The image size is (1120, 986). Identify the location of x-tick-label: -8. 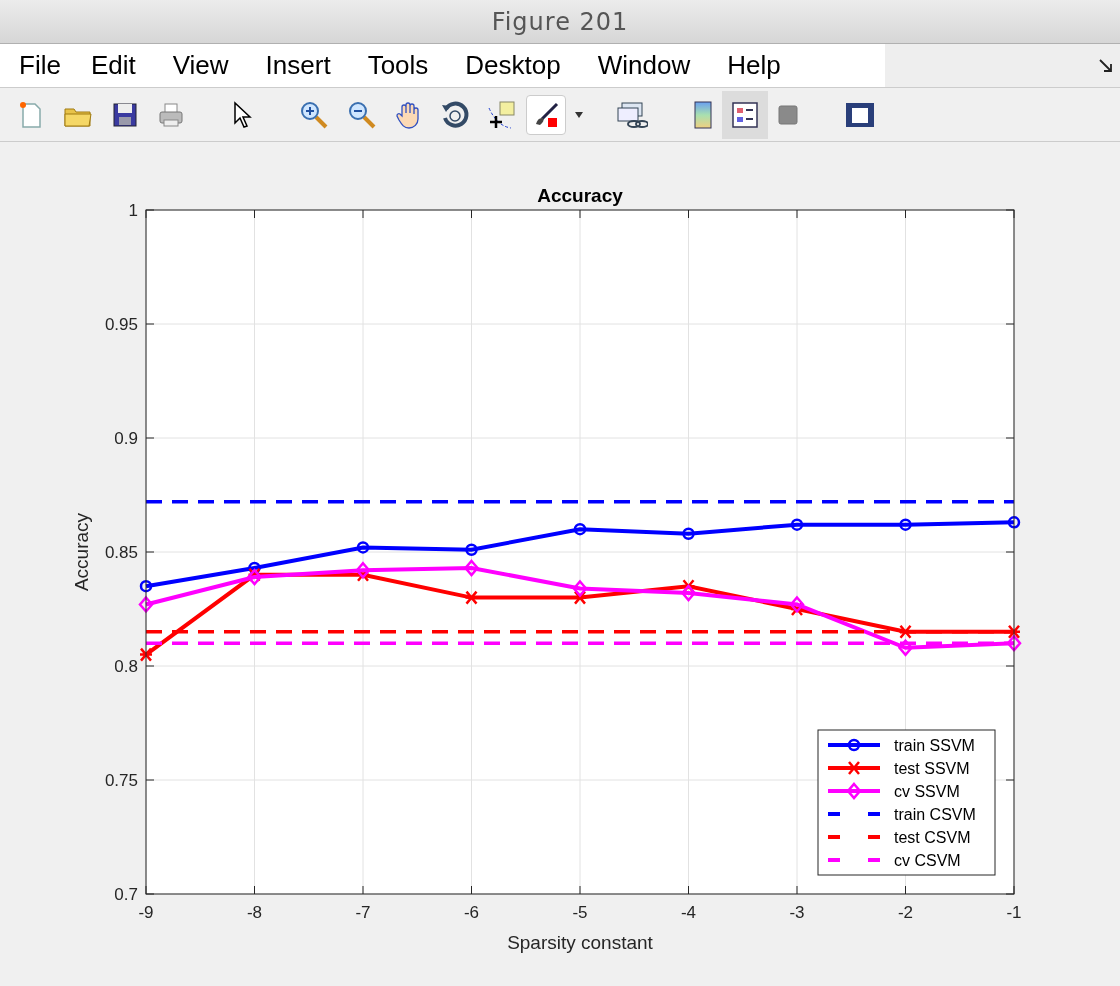
(254, 912).